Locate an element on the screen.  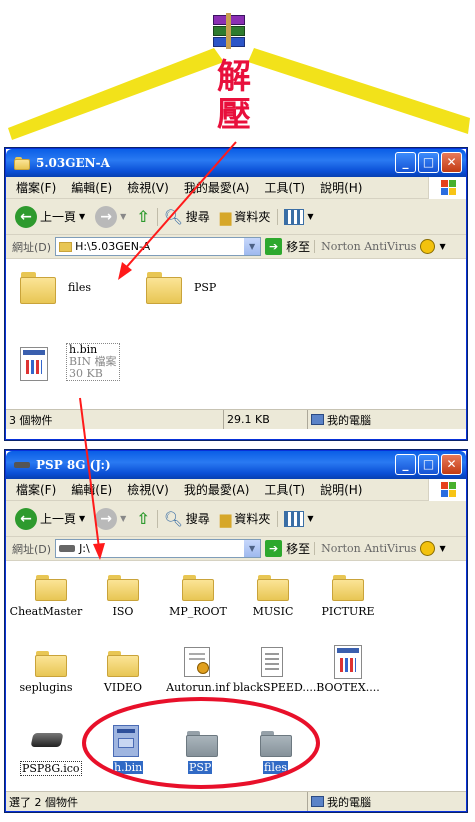
address-path: J:\ is located at coordinates (84, 548).